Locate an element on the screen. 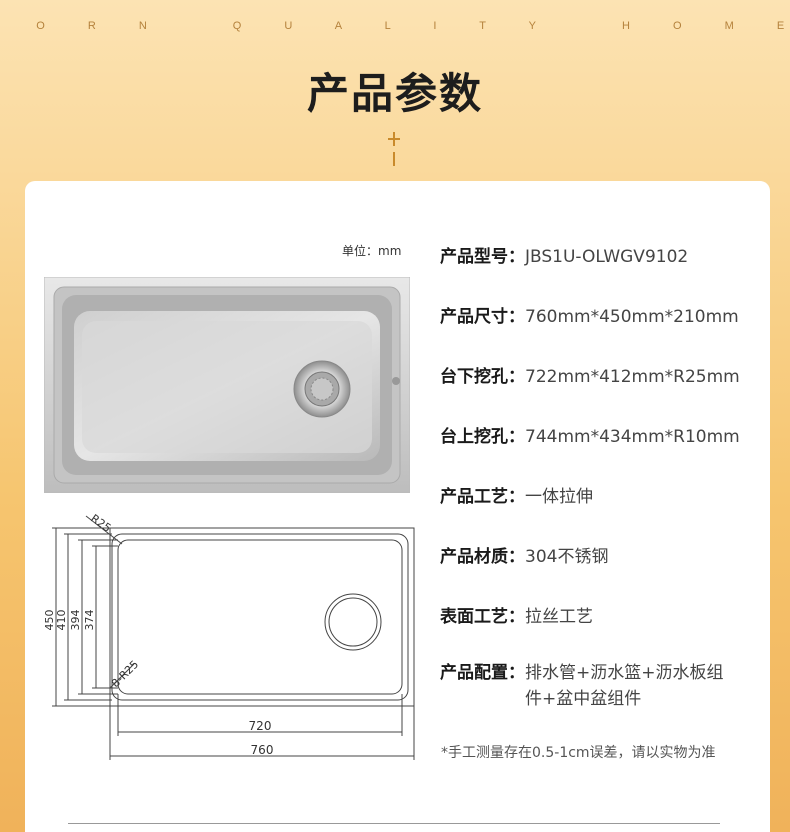 The height and width of the screenshot is (832, 790). width-760-label: 760 is located at coordinates (262, 750).